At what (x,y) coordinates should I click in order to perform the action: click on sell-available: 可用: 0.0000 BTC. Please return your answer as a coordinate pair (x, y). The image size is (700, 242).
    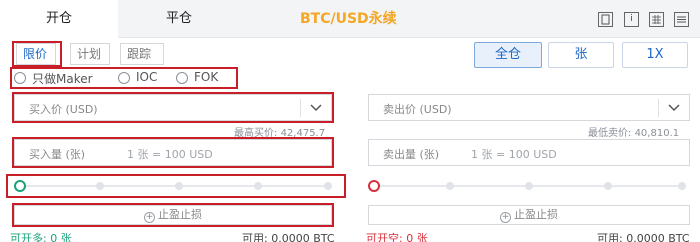
    Looking at the image, I should click on (643, 236).